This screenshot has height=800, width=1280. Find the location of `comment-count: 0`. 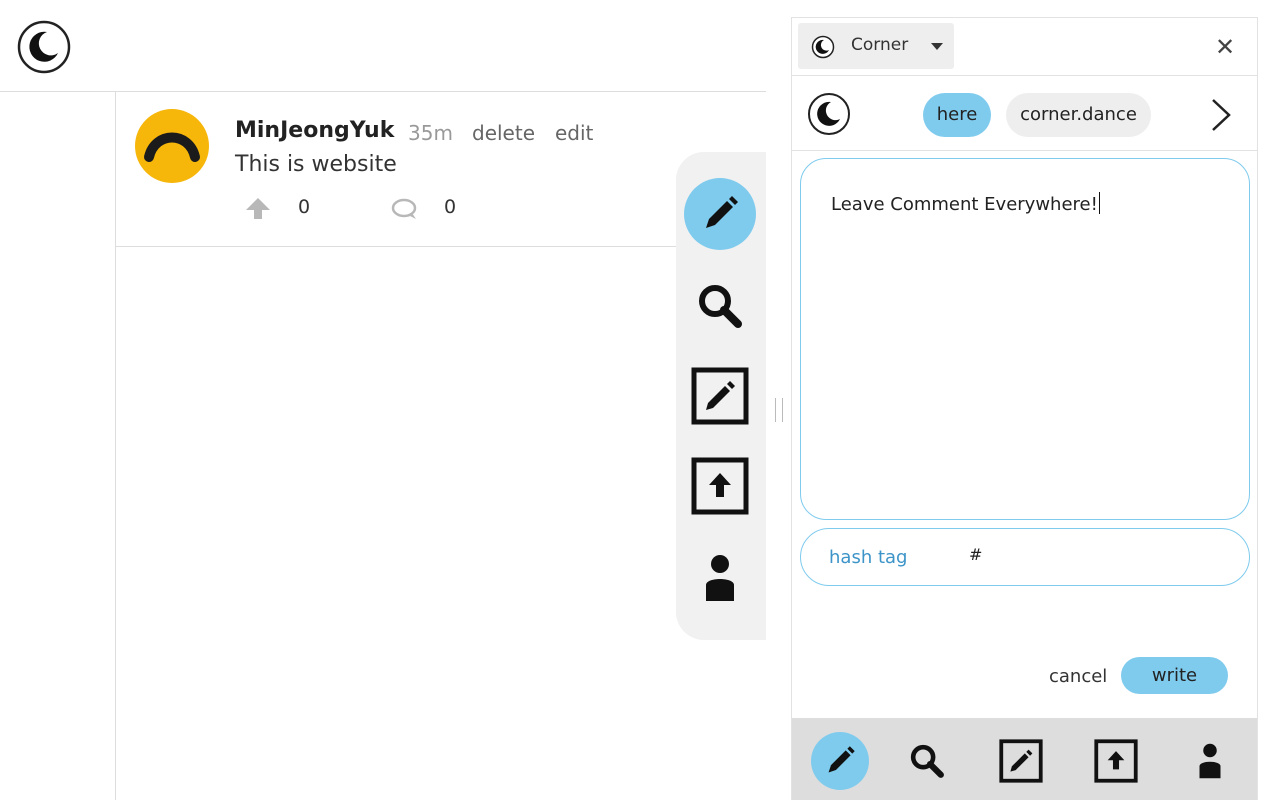

comment-count: 0 is located at coordinates (450, 207).